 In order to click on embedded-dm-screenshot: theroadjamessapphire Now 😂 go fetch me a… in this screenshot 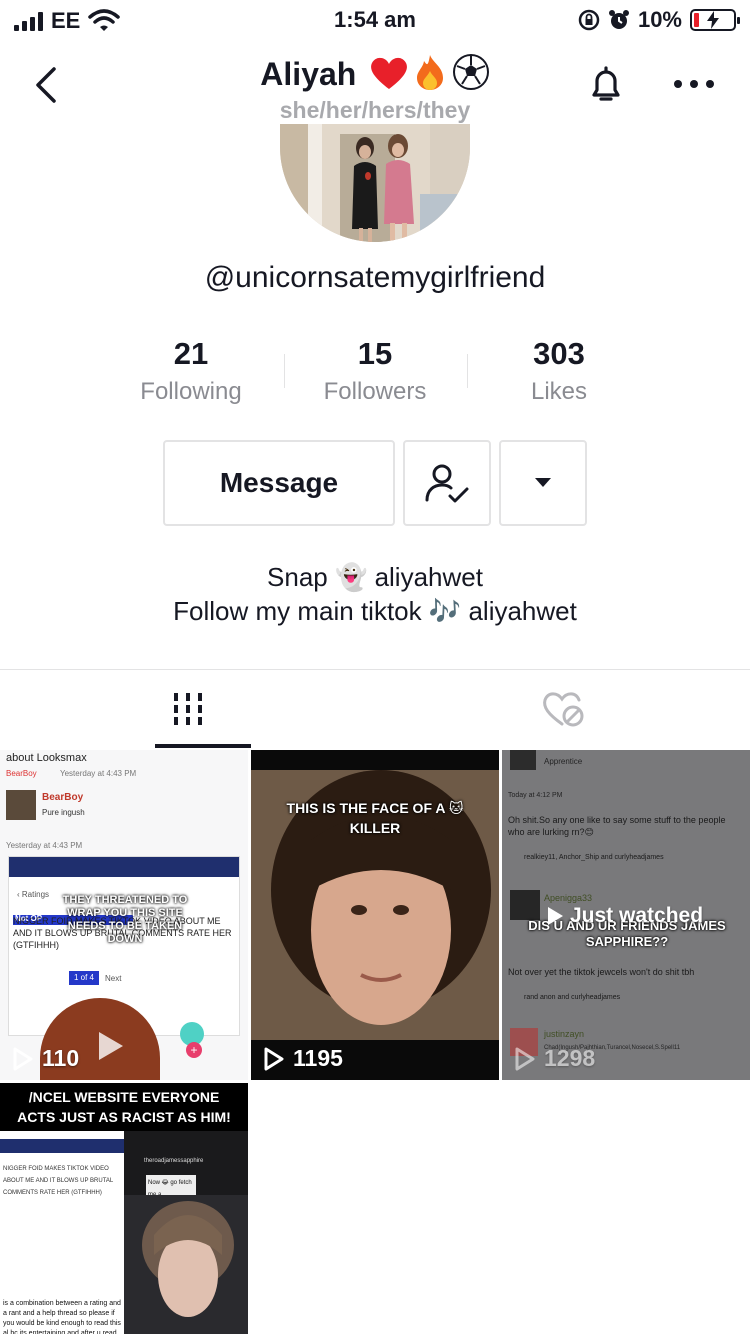, I will do `click(186, 1232)`.